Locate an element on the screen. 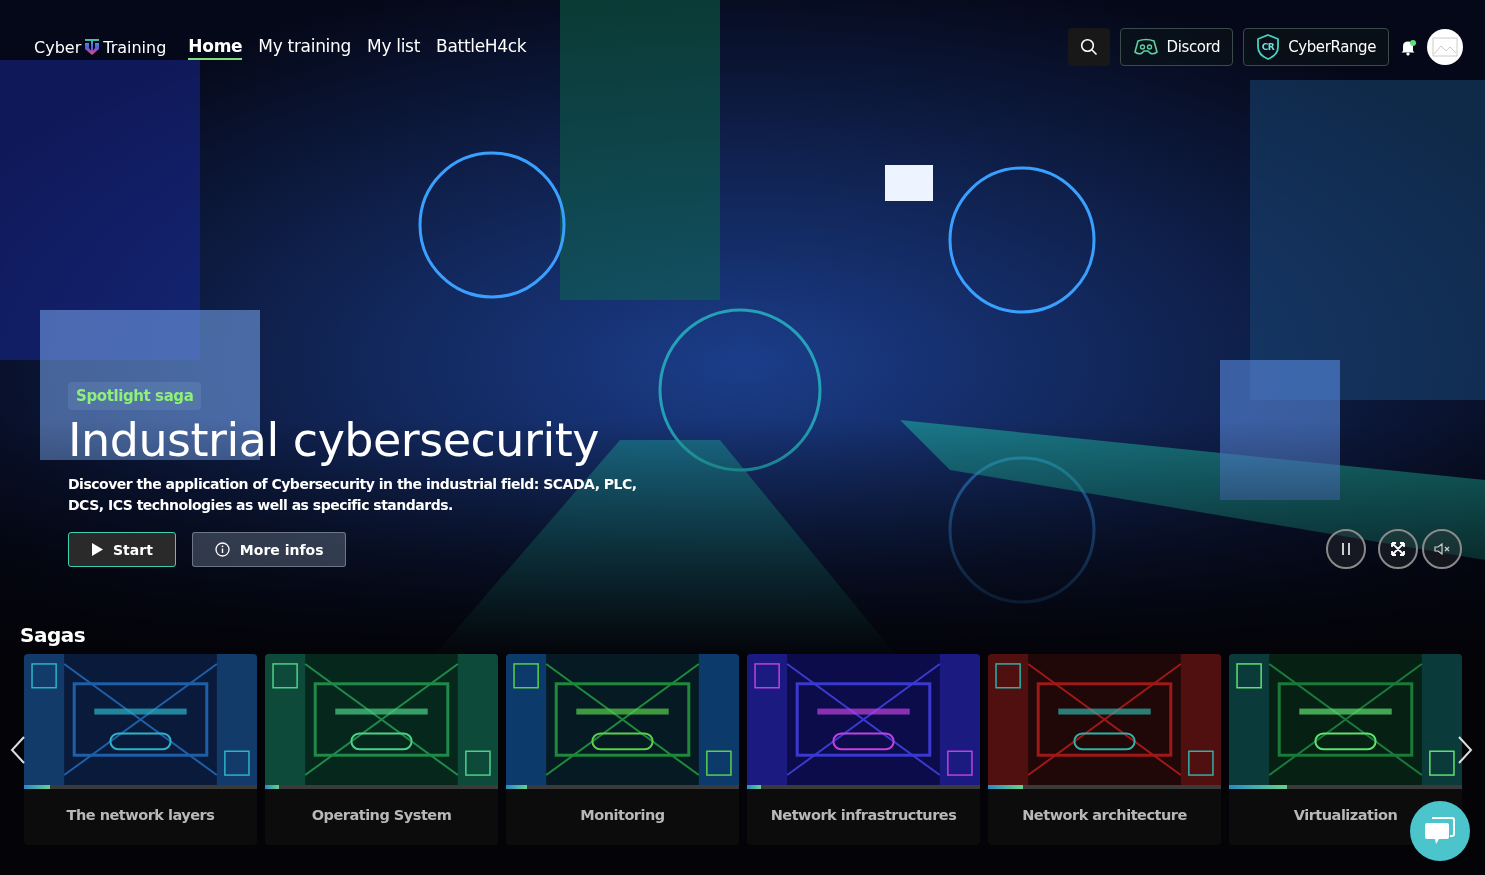  chat-bubbles-icon is located at coordinates (1440, 831).